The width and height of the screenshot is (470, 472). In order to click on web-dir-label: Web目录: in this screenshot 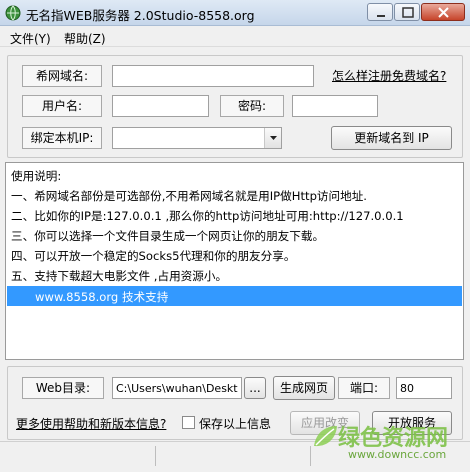, I will do `click(63, 388)`.